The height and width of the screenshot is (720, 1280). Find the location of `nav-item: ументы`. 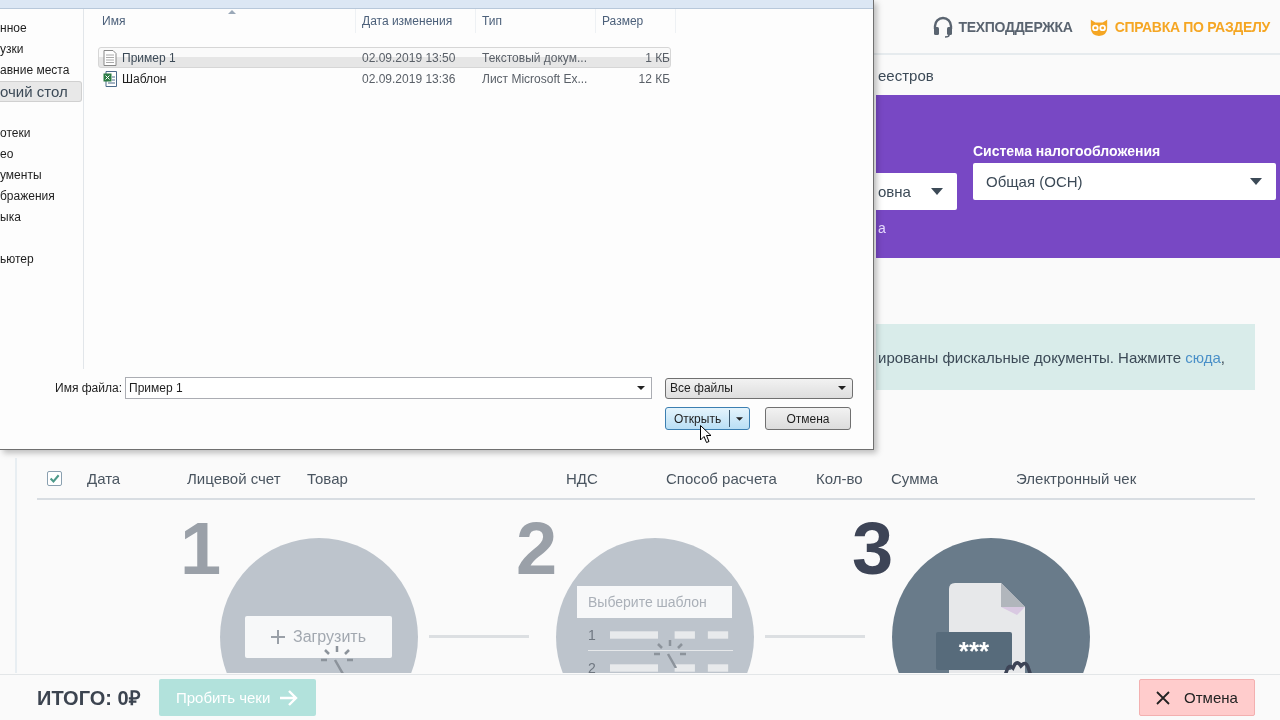

nav-item: ументы is located at coordinates (41, 175).